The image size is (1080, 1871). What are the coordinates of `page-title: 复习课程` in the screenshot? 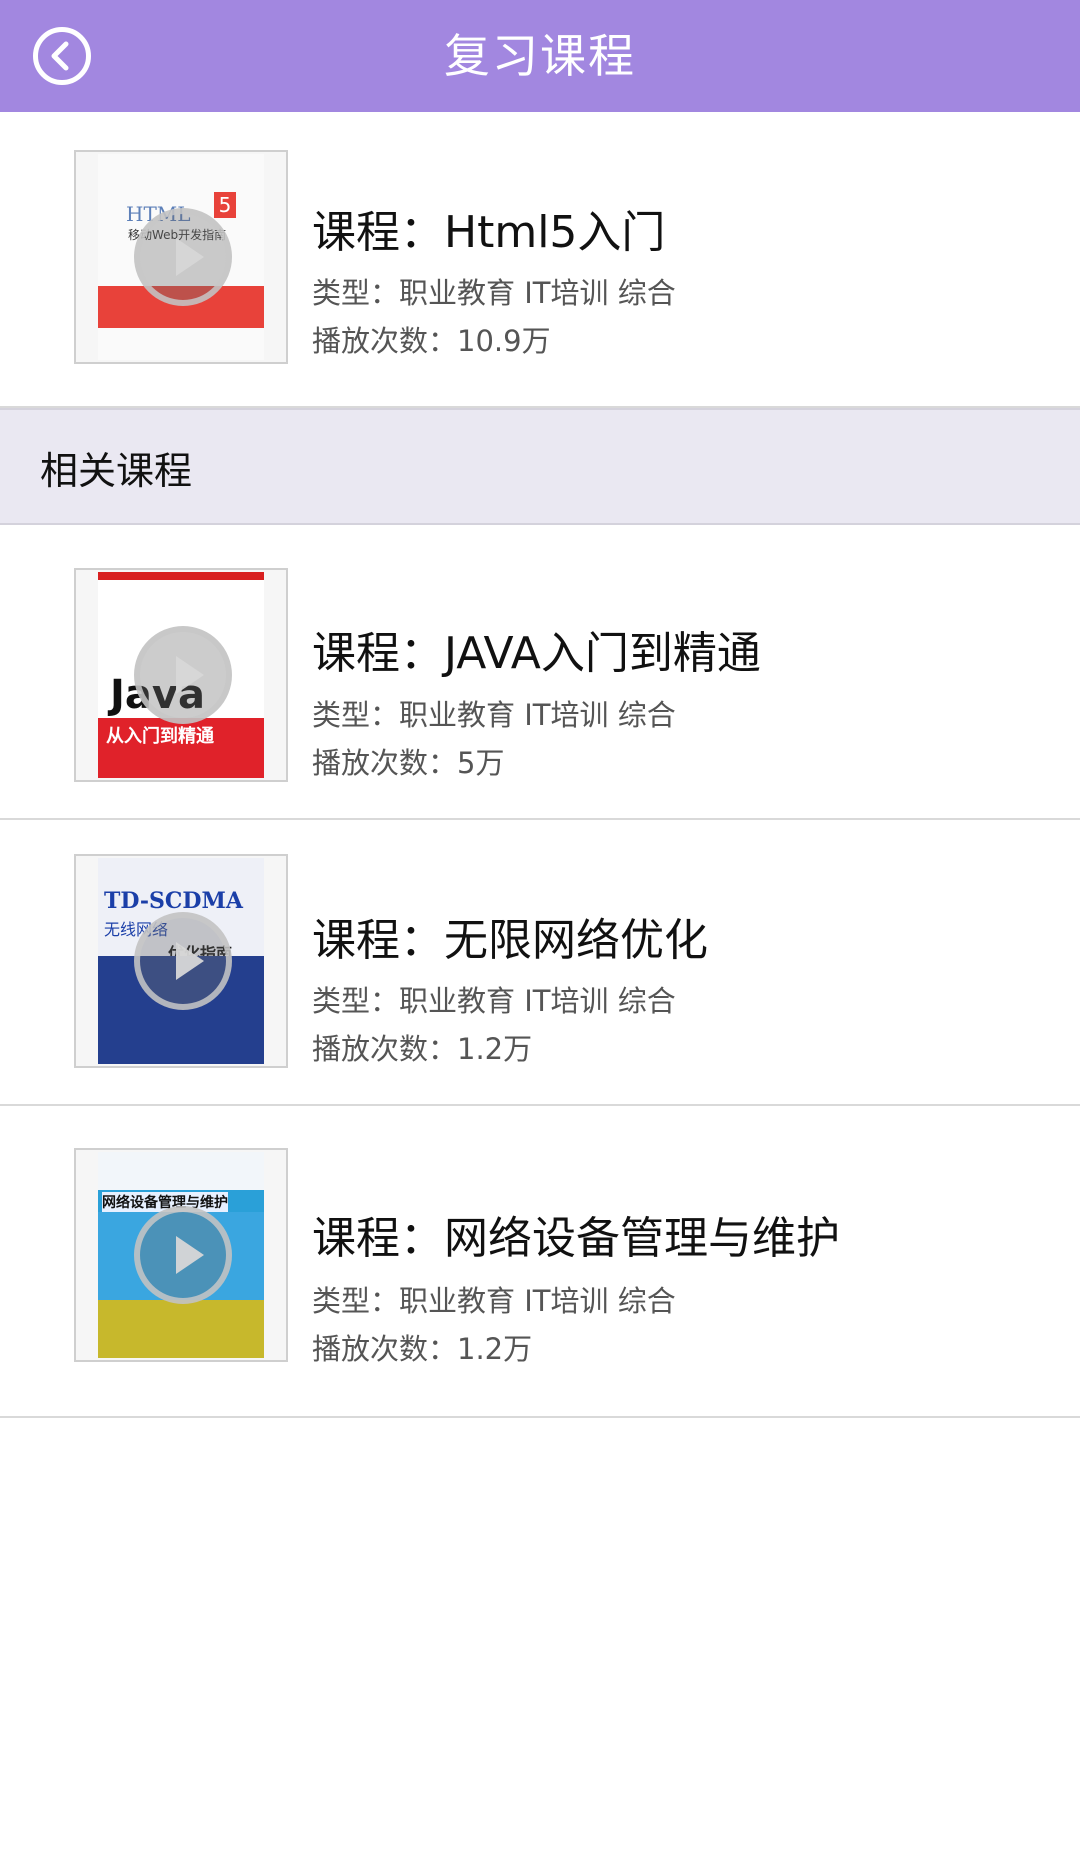 It's located at (540, 56).